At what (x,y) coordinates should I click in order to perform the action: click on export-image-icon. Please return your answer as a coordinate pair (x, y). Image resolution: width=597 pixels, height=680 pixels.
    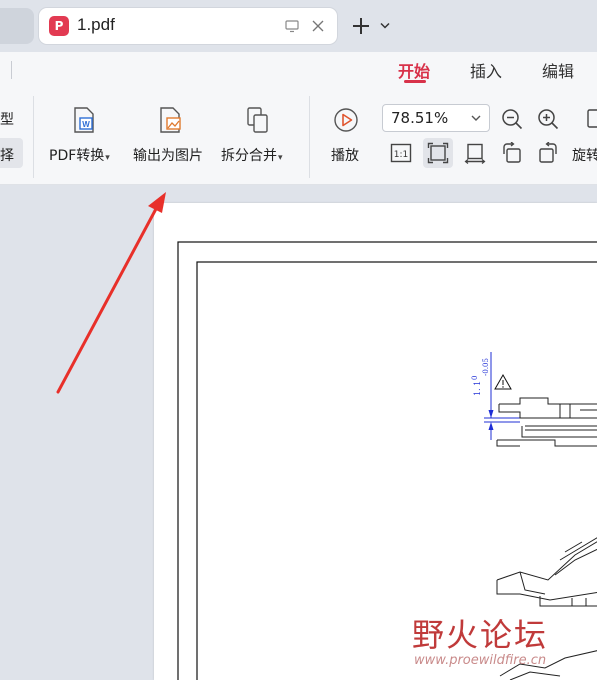
    Looking at the image, I should click on (171, 120).